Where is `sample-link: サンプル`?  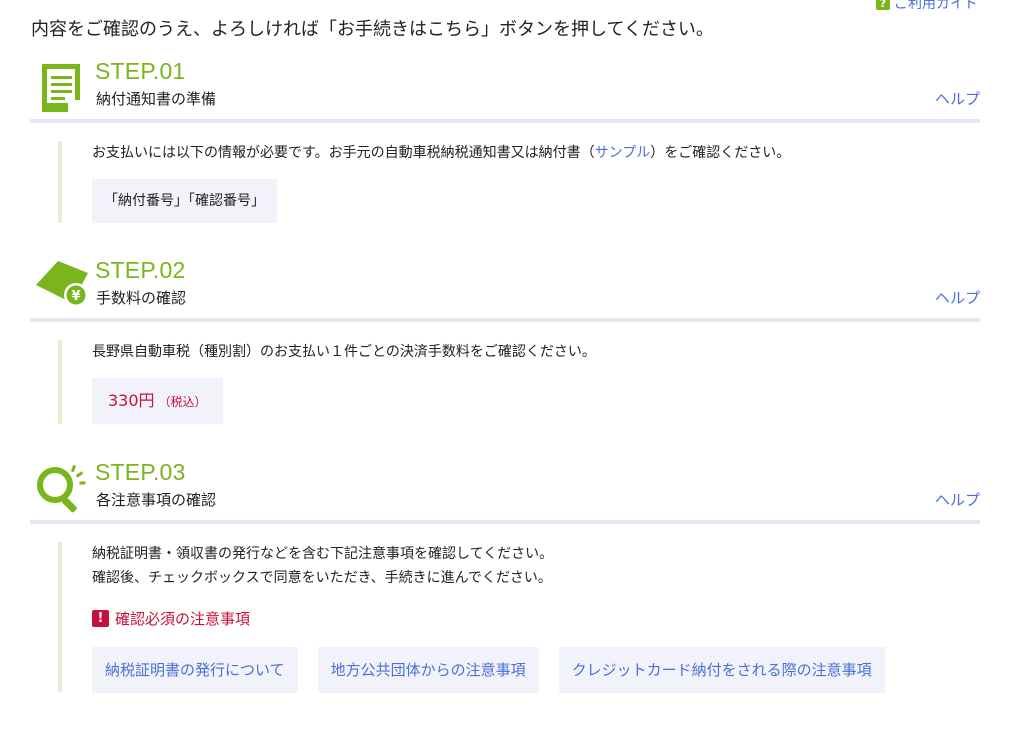 sample-link: サンプル is located at coordinates (623, 153).